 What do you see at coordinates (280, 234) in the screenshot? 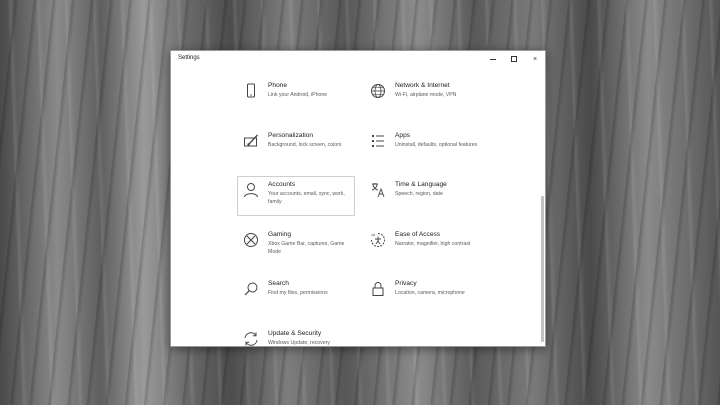
I see `category-name: Gaming` at bounding box center [280, 234].